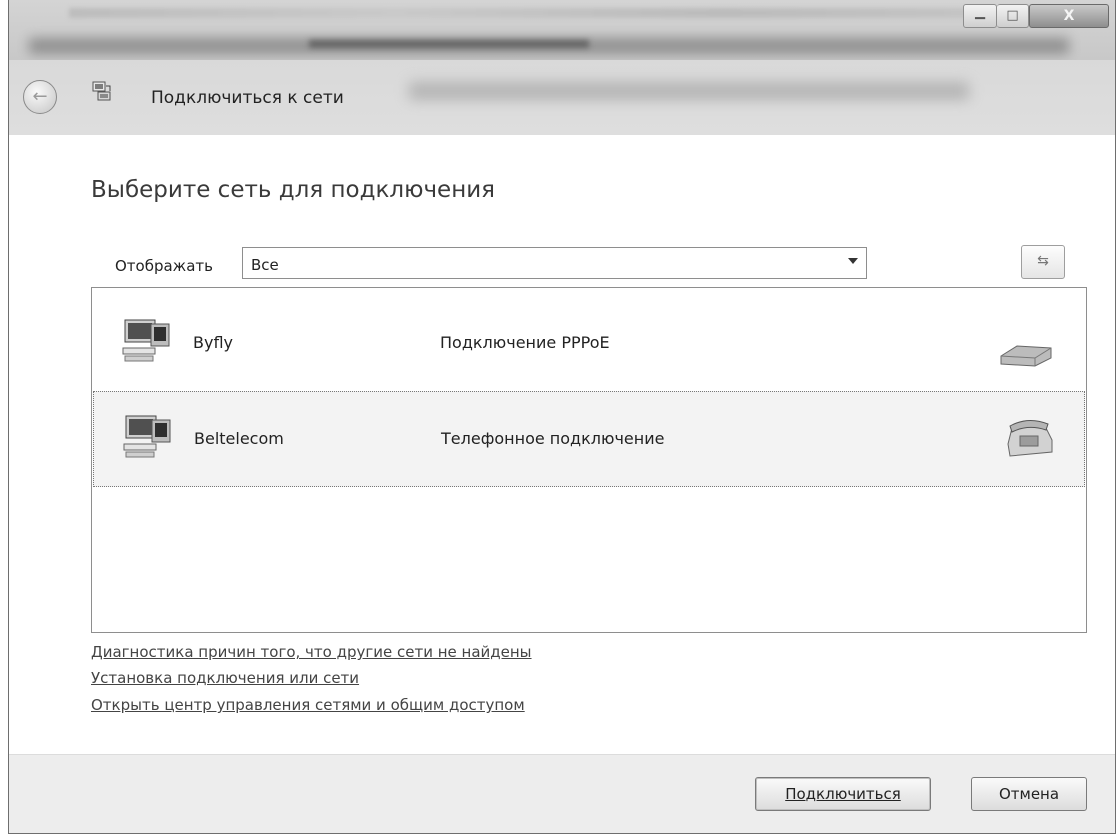 The height and width of the screenshot is (836, 1118). I want to click on network-row-beltelecom: Beltelecom Телефонное подключение, so click(589, 439).